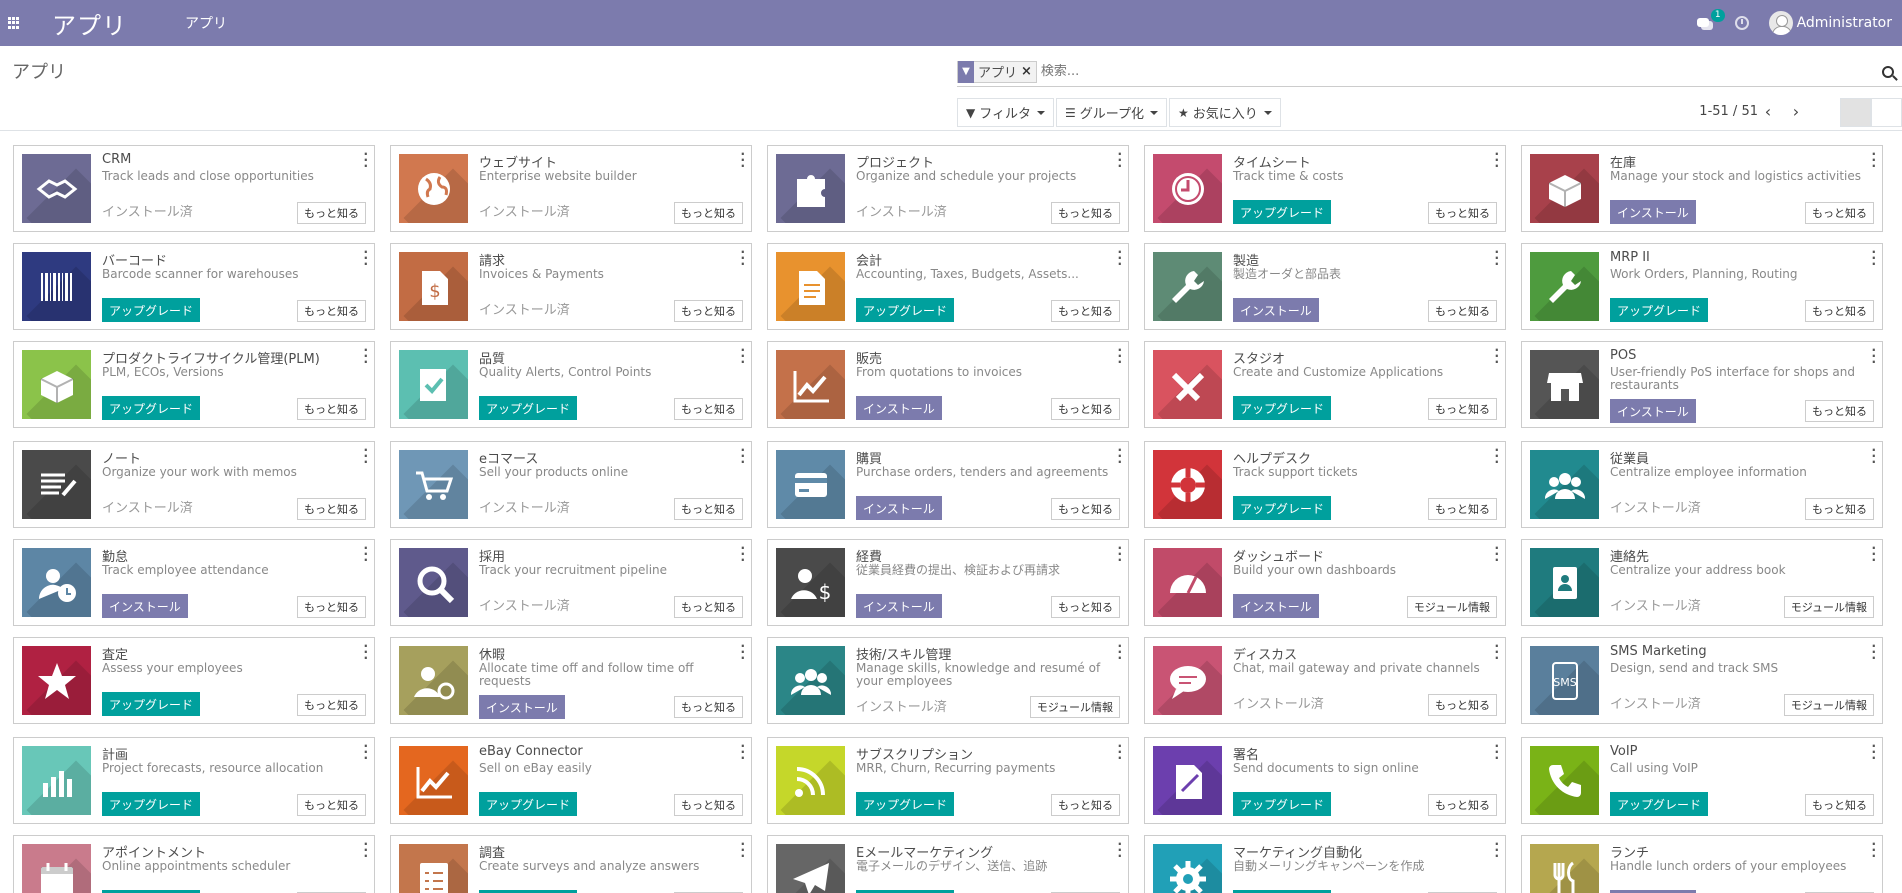 This screenshot has height=893, width=1902. I want to click on pager-value: 1-51 / 51, so click(1728, 111).